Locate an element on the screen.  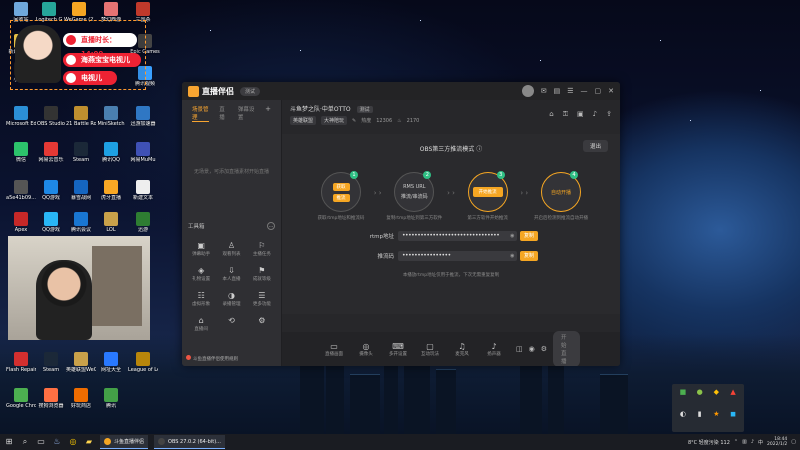
camera-icon: ◫ is located at coordinates (519, 349).